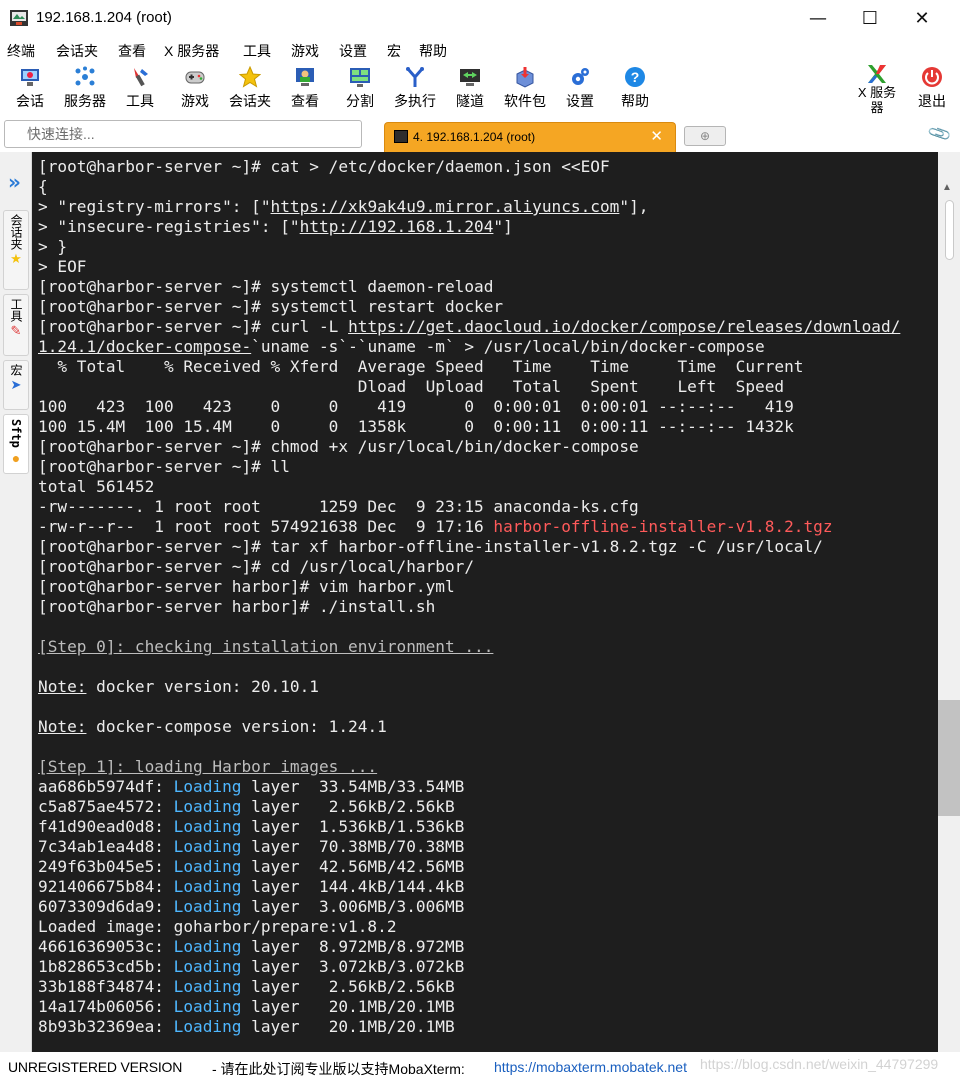 The image size is (960, 1080). Describe the element at coordinates (932, 88) in the screenshot. I see `toolbar-exit-button: 退出` at that location.